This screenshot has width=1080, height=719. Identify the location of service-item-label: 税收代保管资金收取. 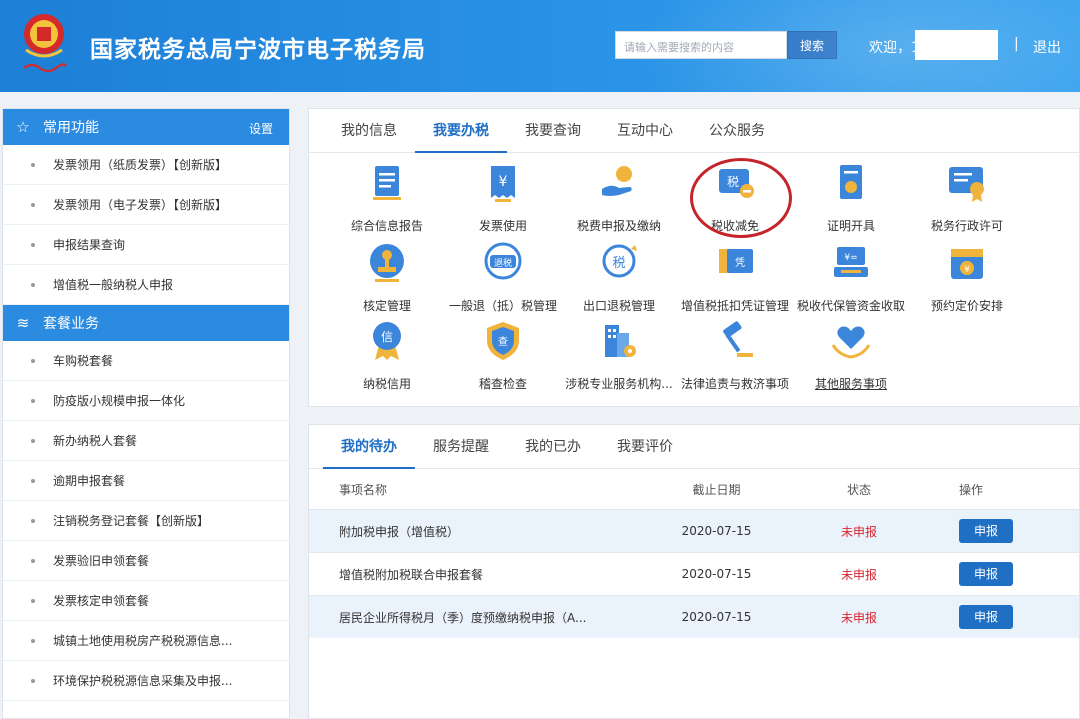
(850, 306).